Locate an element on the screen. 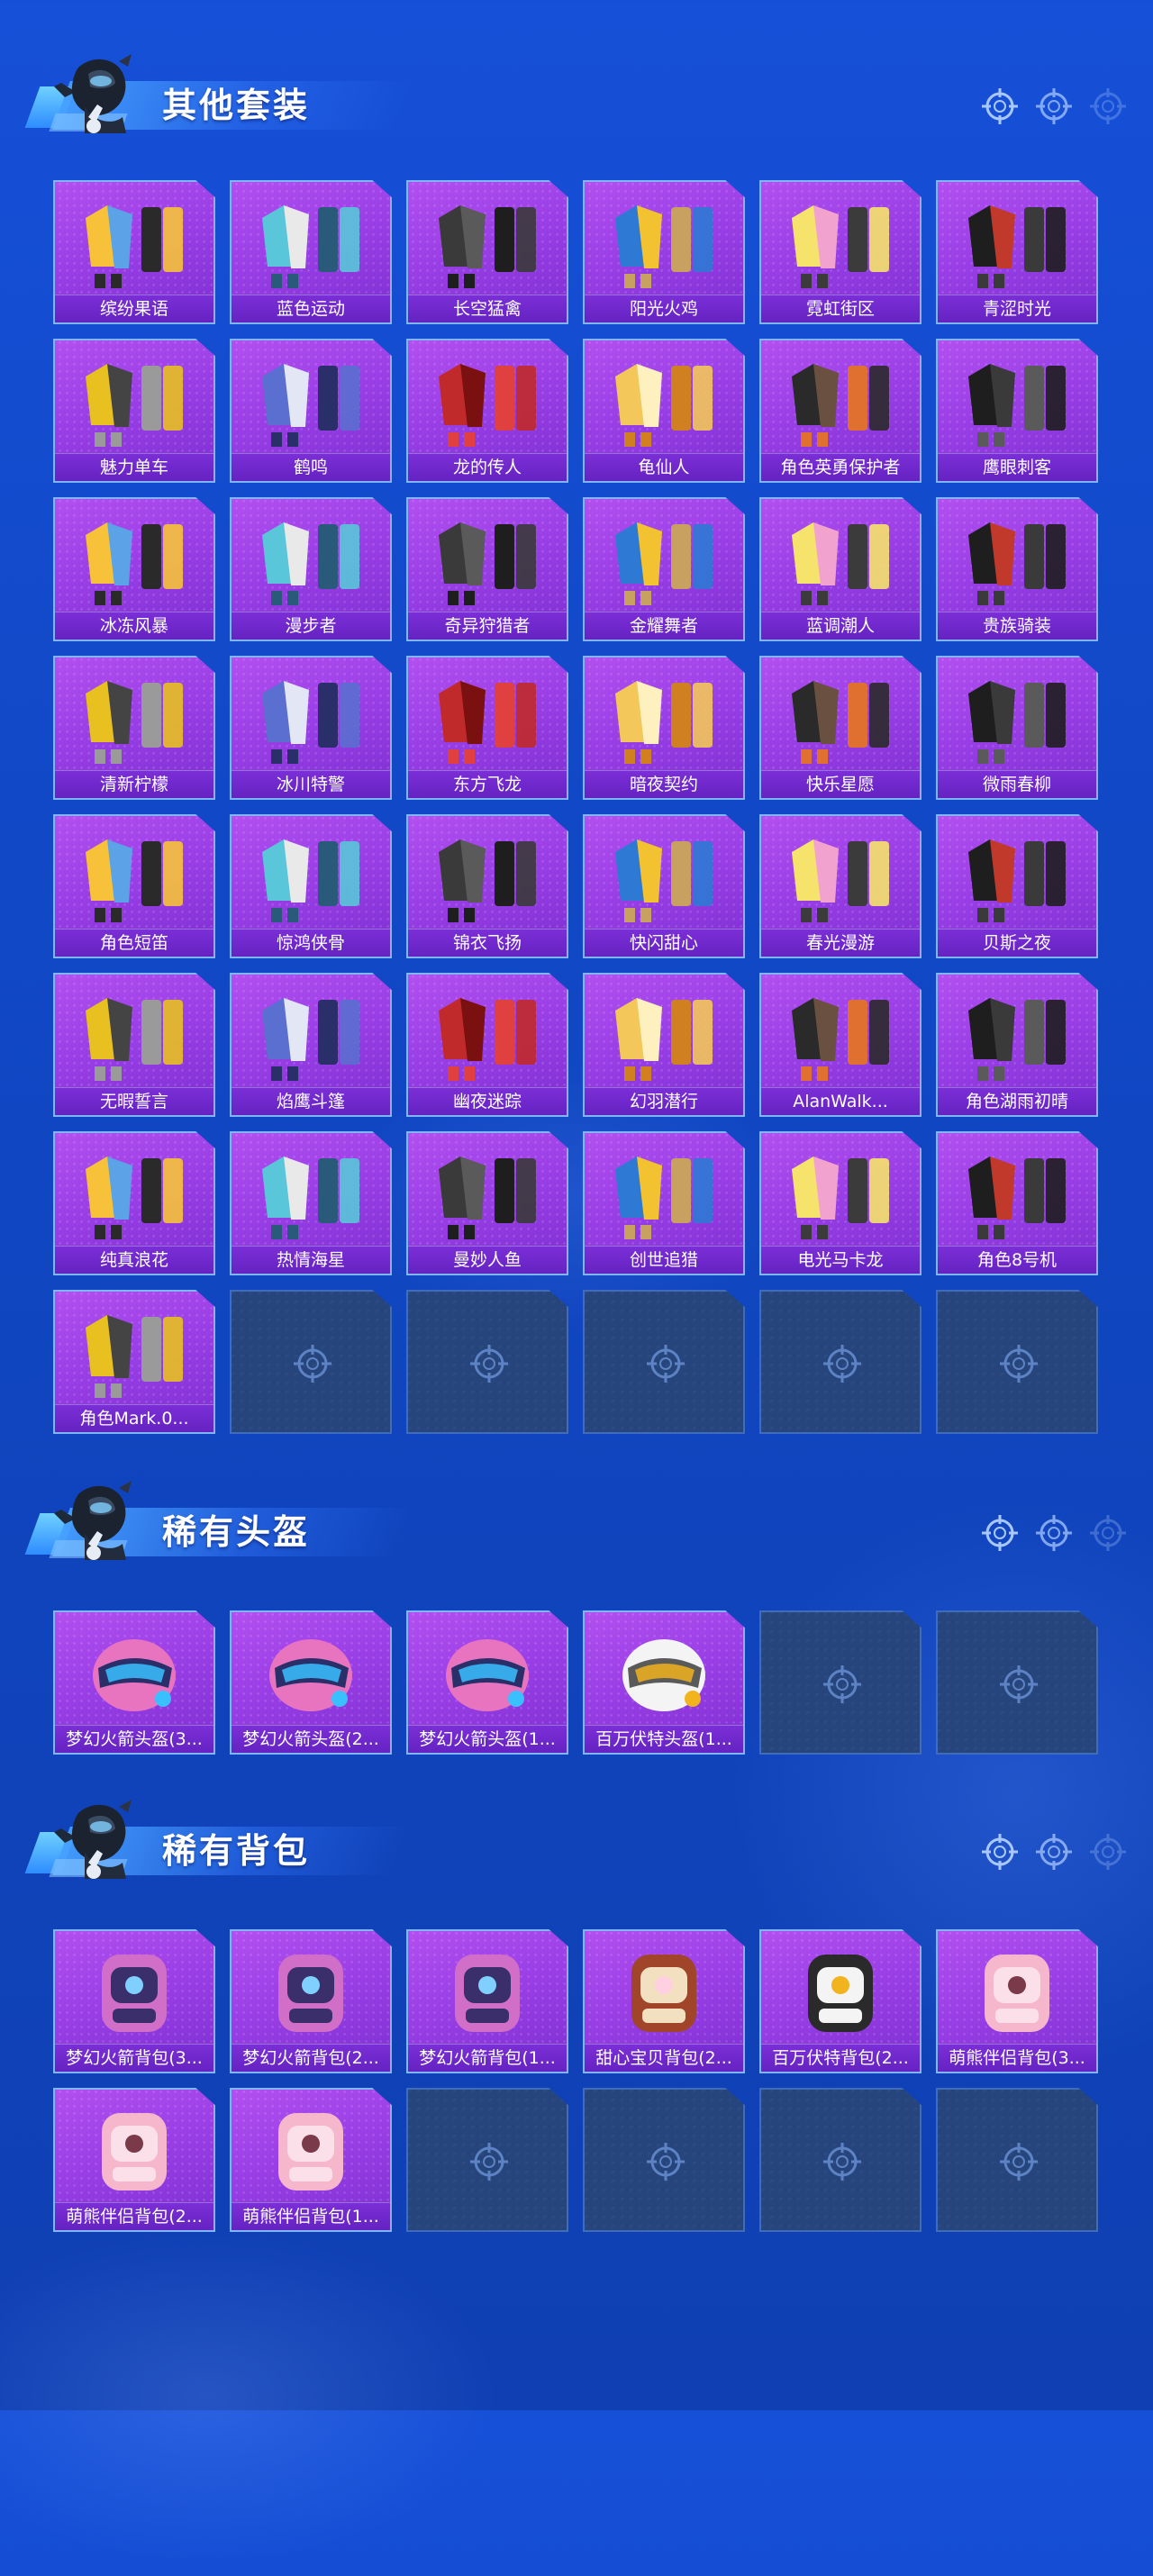 The image size is (1153, 2576). item-card: 长空猛禽 is located at coordinates (487, 252).